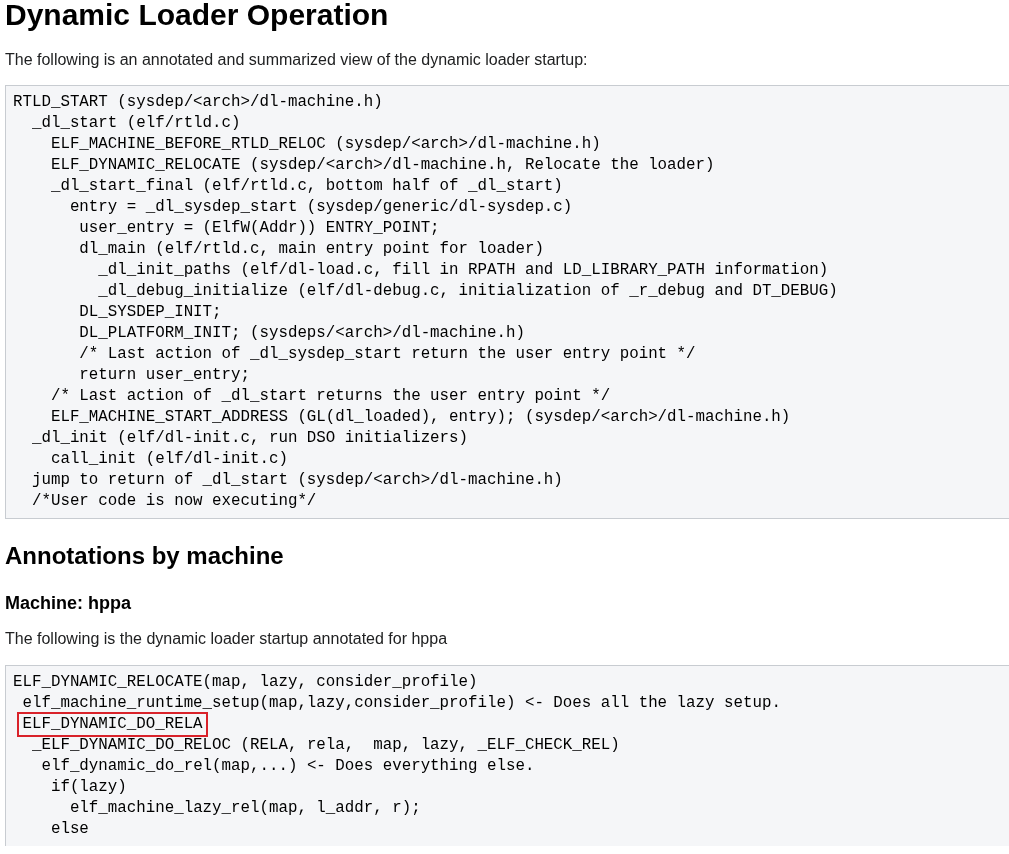 The width and height of the screenshot is (1009, 854). What do you see at coordinates (198, 102) in the screenshot?
I see `code-line: RTLD_START (sysdep/<arch>/dl-machine.h)` at bounding box center [198, 102].